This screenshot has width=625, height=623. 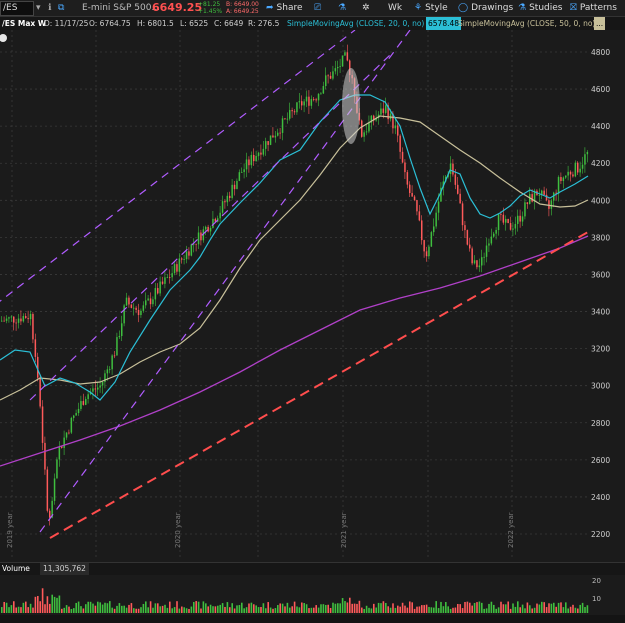 I want to click on chart-layout-icon: ⎚, so click(x=317, y=8).